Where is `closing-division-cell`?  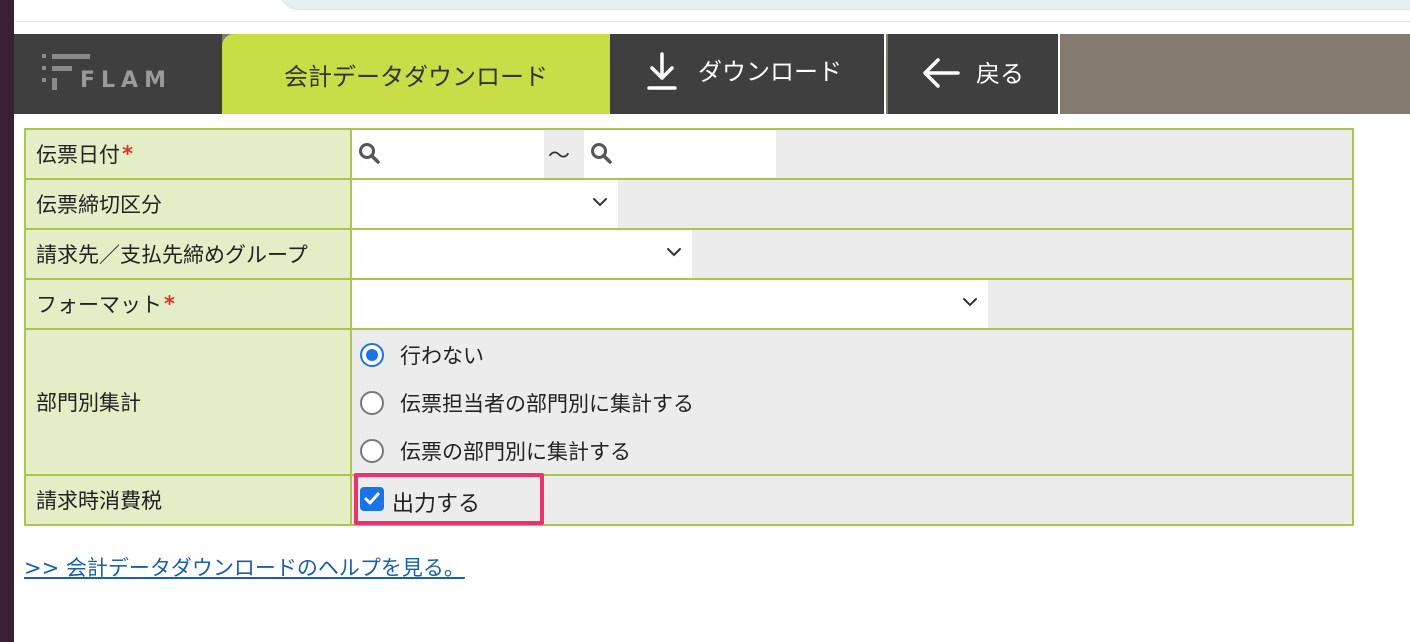
closing-division-cell is located at coordinates (852, 204).